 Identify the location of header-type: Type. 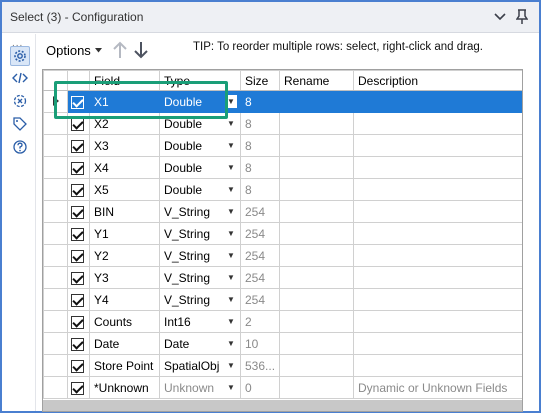
(200, 80).